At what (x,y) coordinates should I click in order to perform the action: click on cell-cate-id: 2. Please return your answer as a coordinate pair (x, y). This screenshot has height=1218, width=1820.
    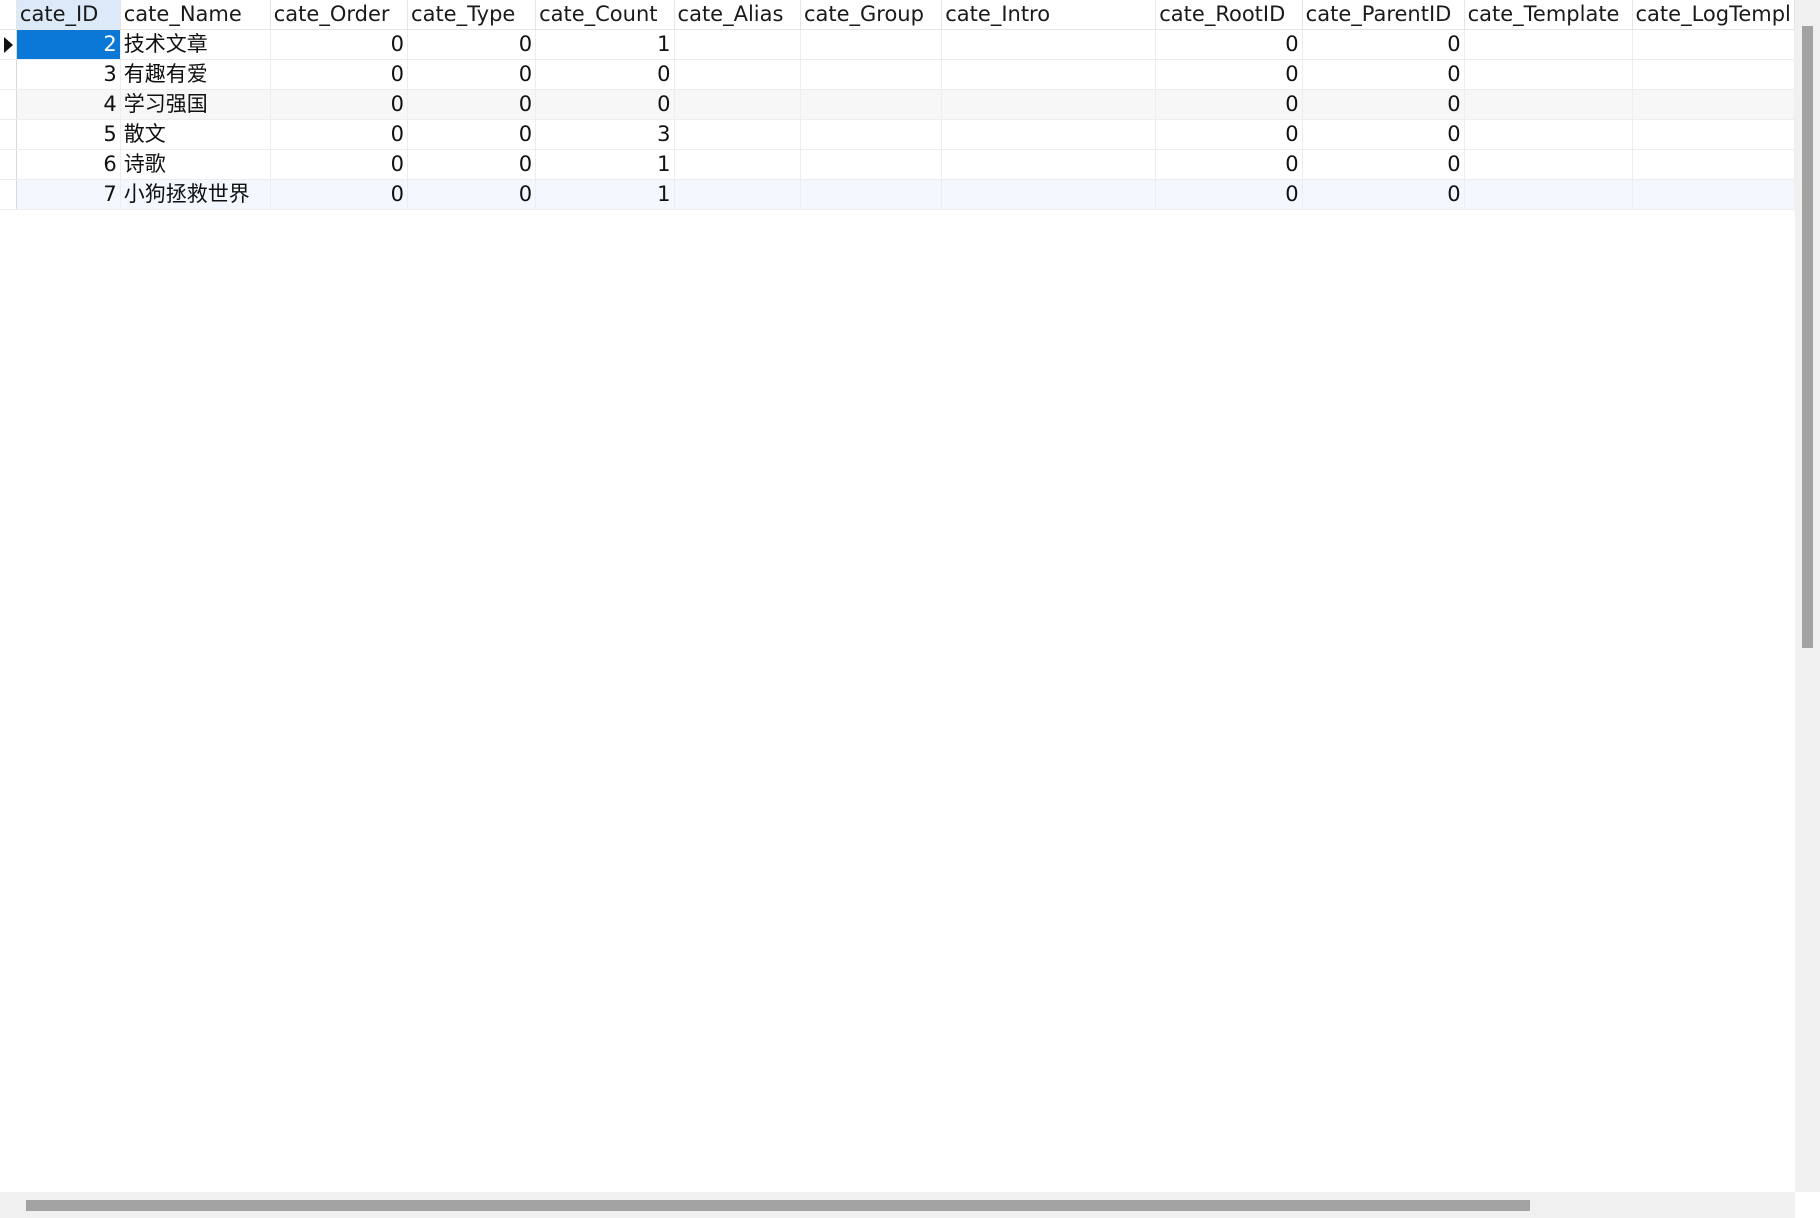
    Looking at the image, I should click on (68, 44).